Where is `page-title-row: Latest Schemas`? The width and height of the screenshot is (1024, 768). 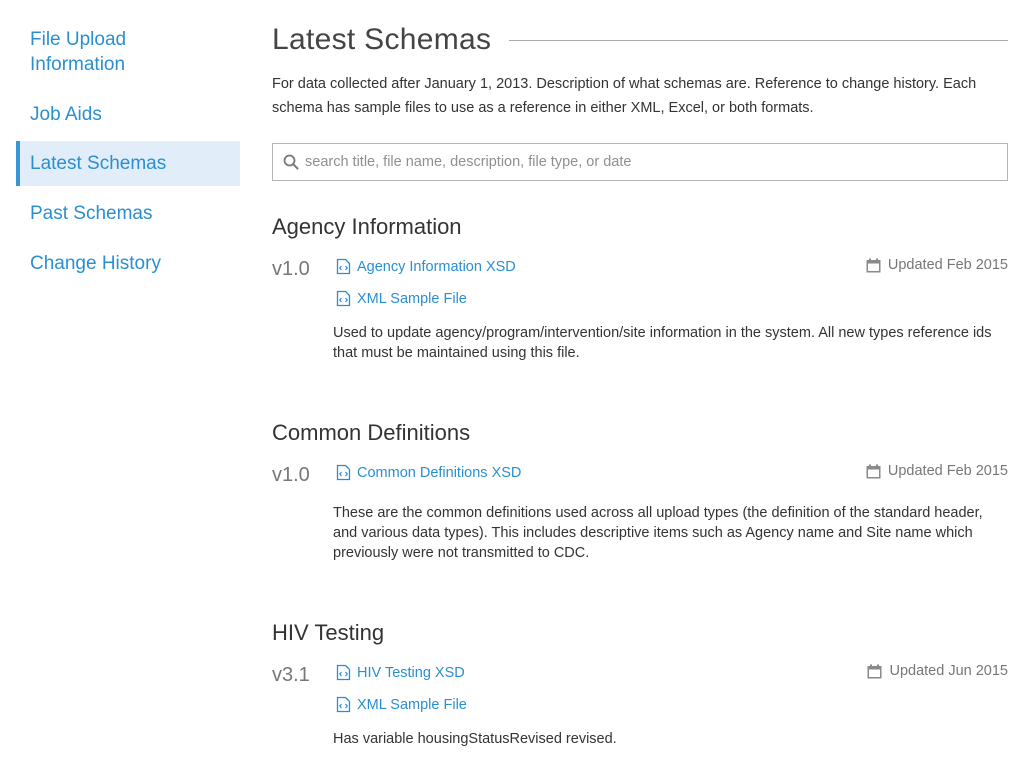
page-title-row: Latest Schemas is located at coordinates (640, 40).